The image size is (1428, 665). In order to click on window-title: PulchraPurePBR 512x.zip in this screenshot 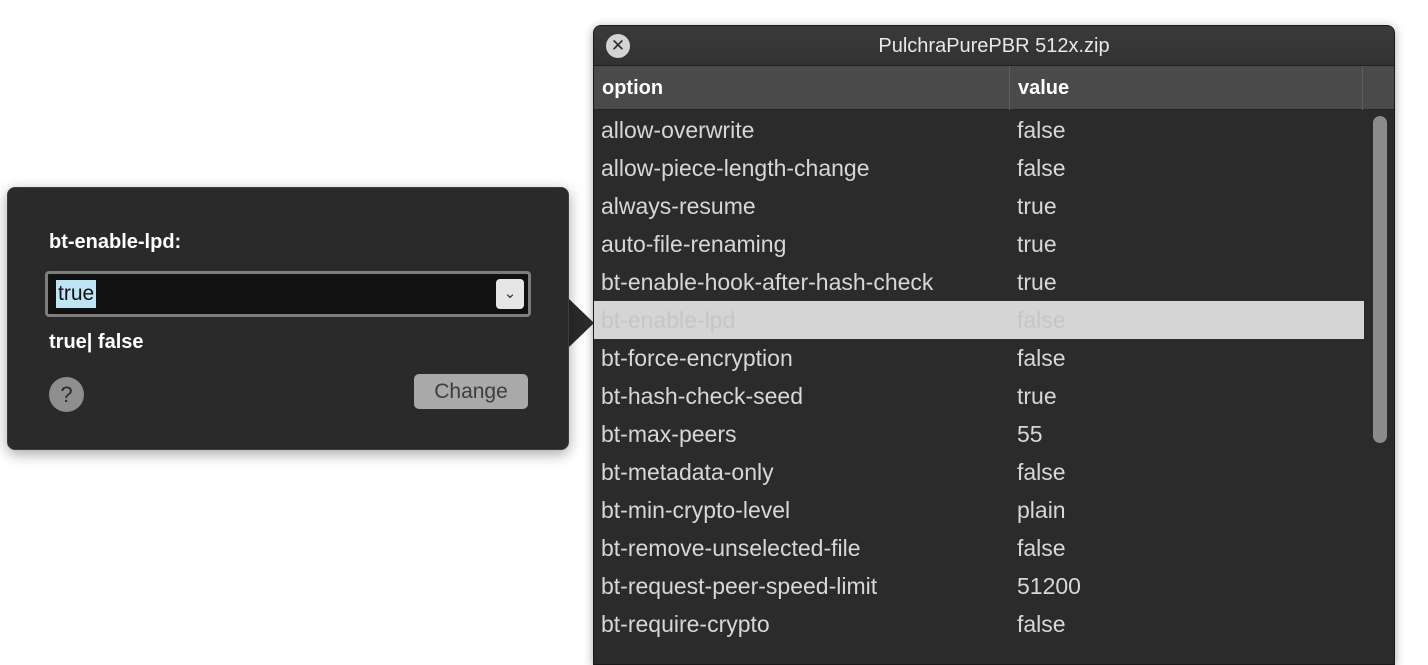, I will do `click(994, 46)`.